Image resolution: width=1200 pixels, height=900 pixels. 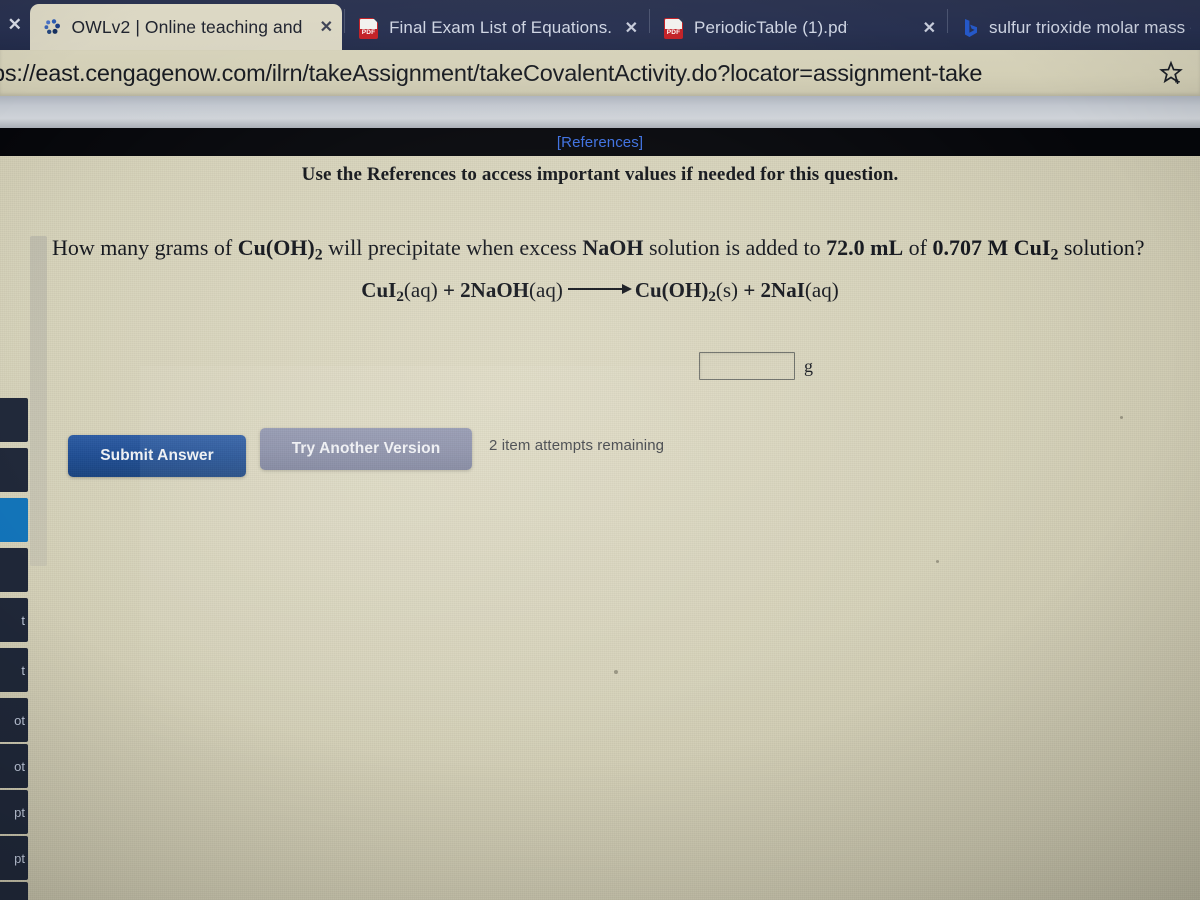 I want to click on tab-title-owlv2: OWLv2 | Online teaching and l, so click(x=189, y=26).